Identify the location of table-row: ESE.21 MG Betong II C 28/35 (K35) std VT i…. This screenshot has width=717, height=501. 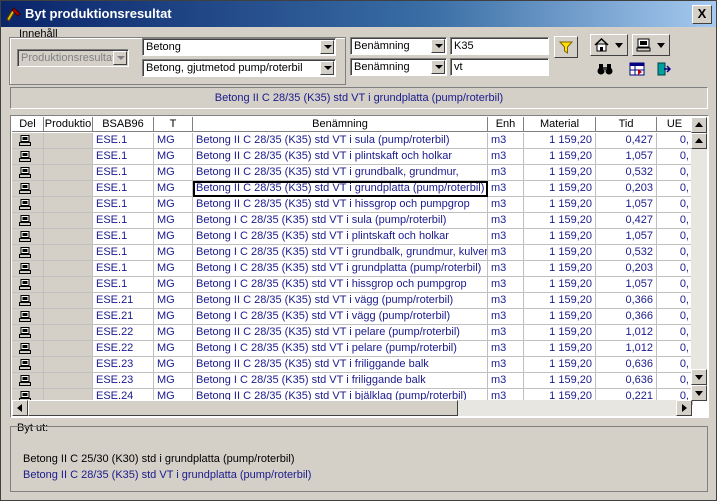
(352, 301).